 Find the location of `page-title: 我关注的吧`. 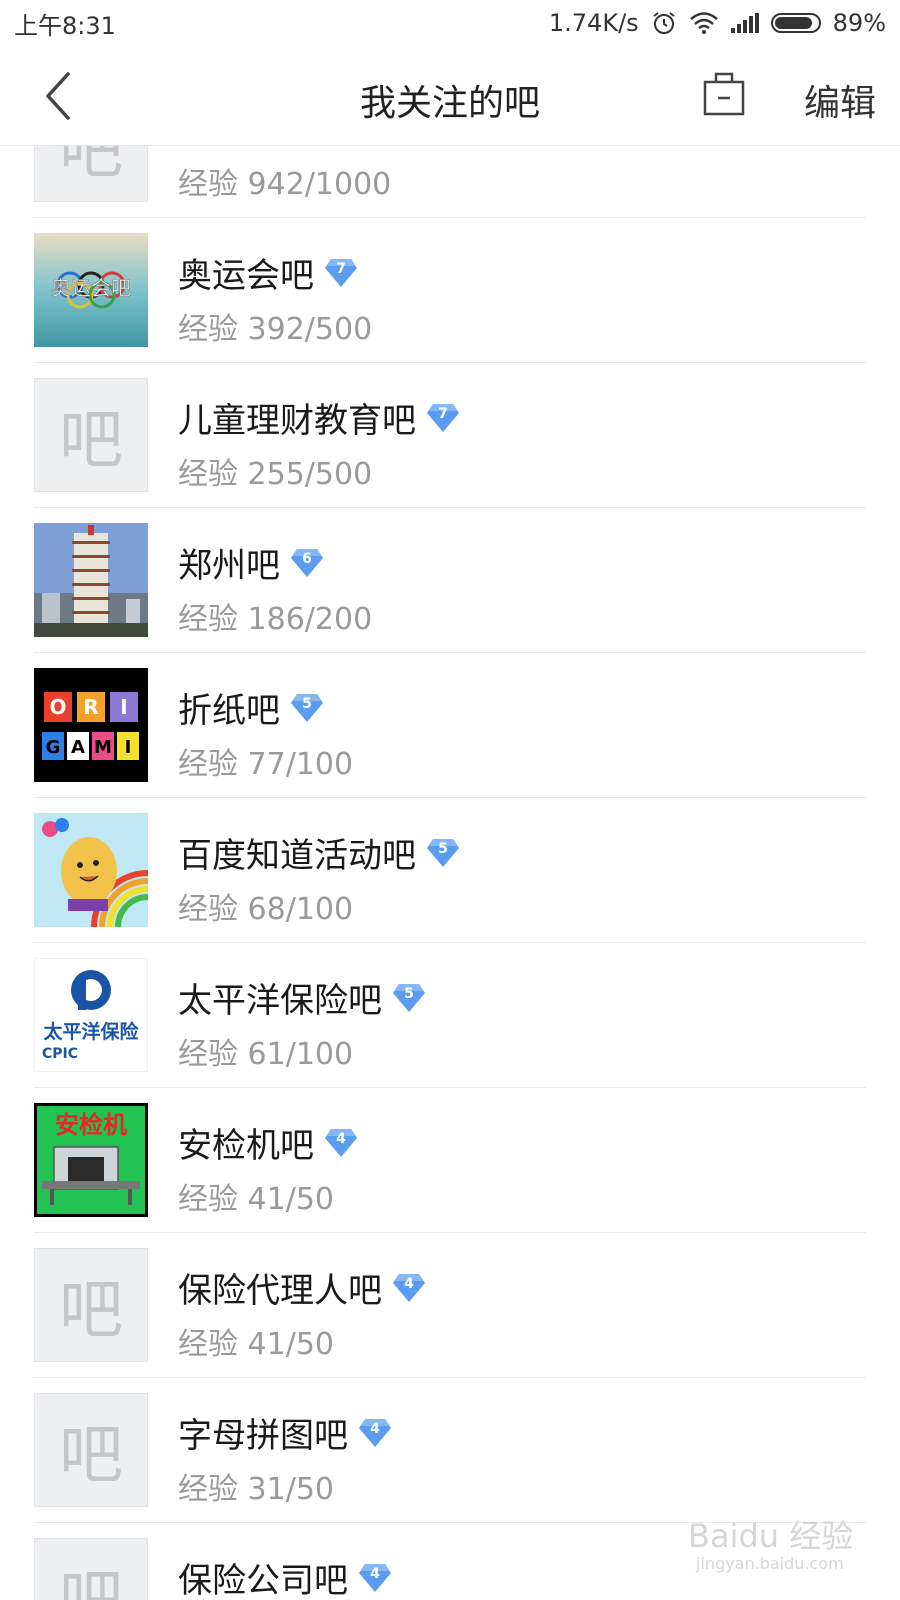

page-title: 我关注的吧 is located at coordinates (449, 103).